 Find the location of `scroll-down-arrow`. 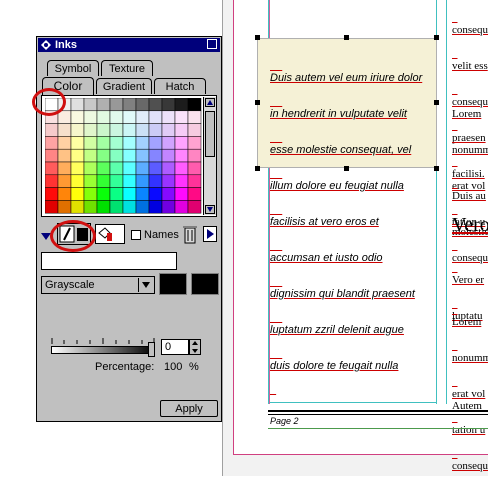

scroll-down-arrow is located at coordinates (210, 209).